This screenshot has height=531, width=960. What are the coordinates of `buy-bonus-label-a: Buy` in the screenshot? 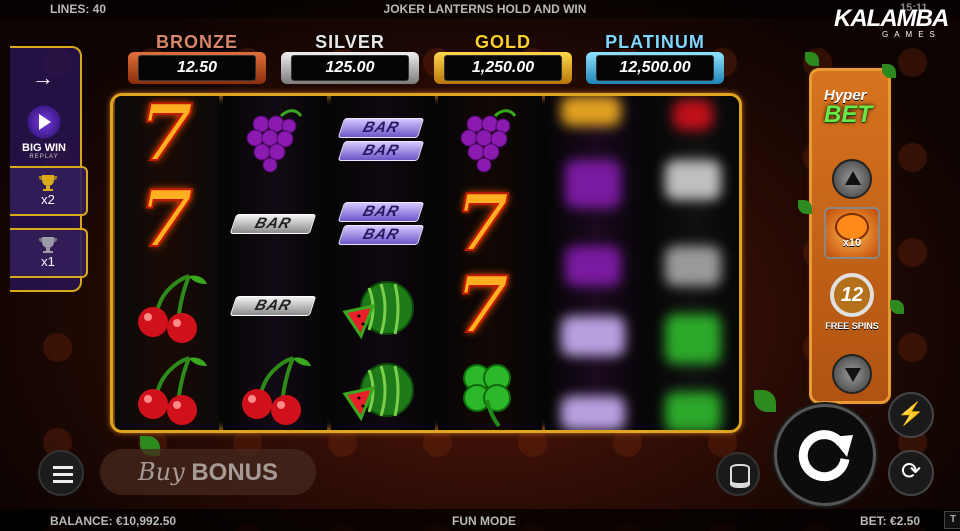 It's located at (161, 472).